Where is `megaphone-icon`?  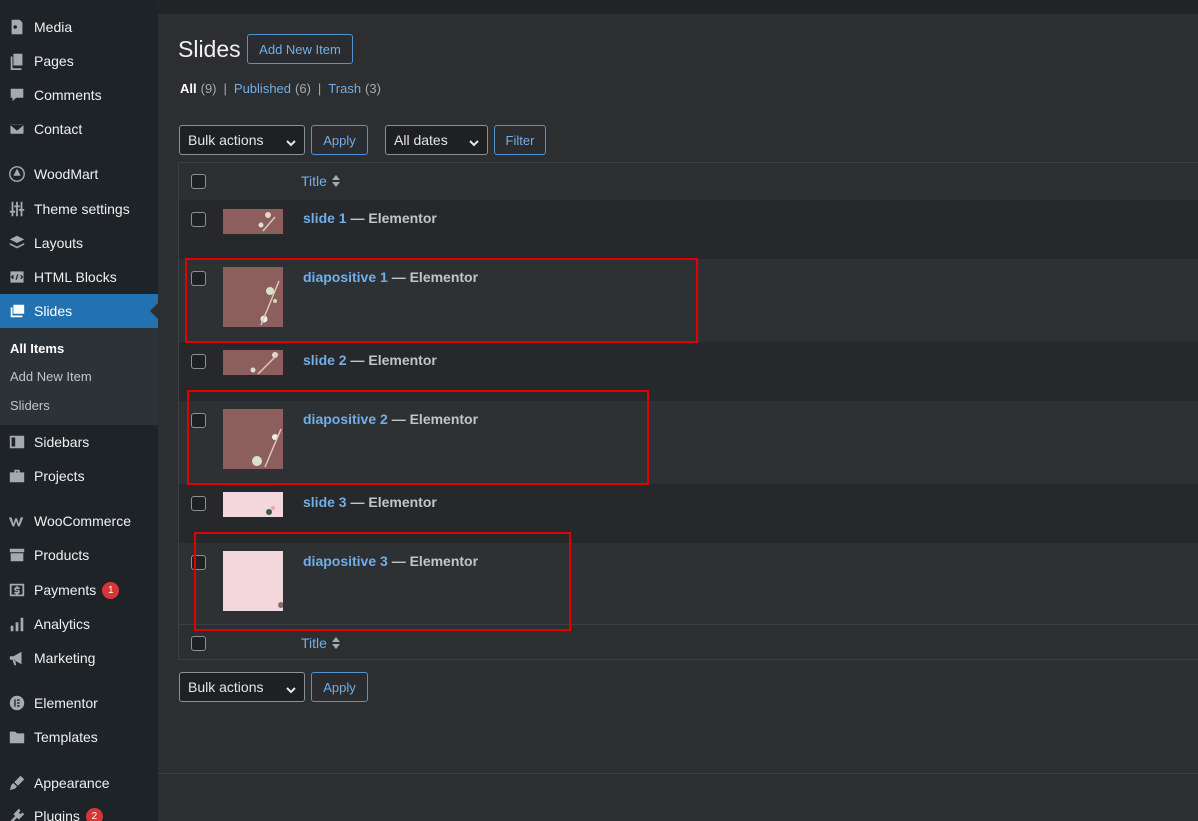 megaphone-icon is located at coordinates (17, 658).